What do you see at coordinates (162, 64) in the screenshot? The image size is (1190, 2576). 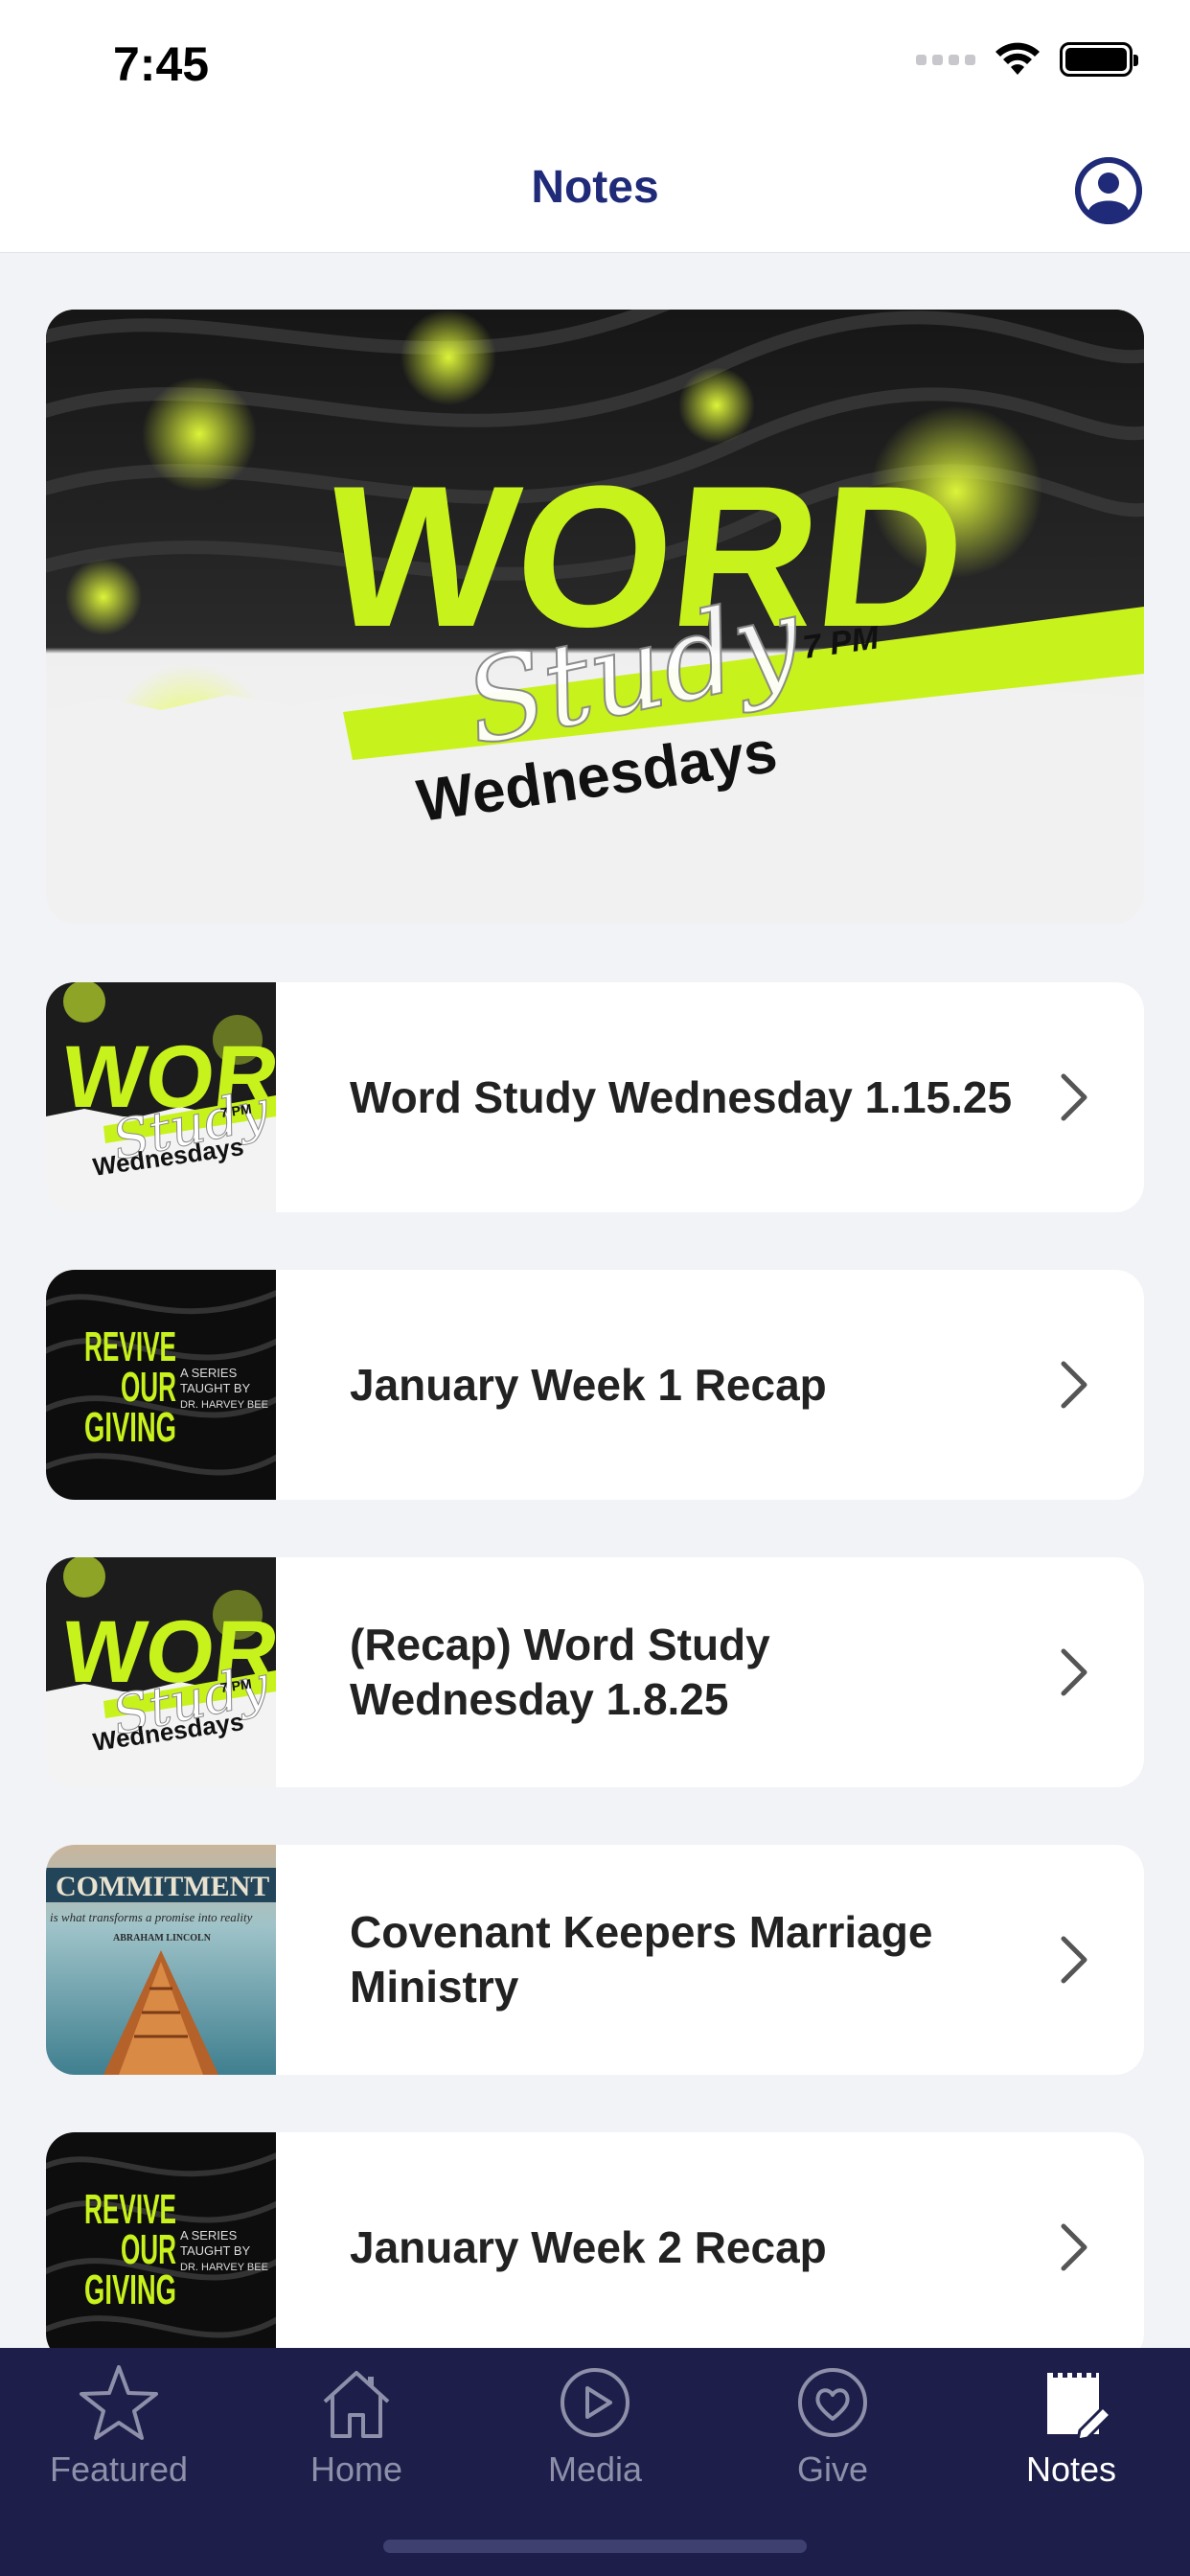 I see `status-time: 7:45` at bounding box center [162, 64].